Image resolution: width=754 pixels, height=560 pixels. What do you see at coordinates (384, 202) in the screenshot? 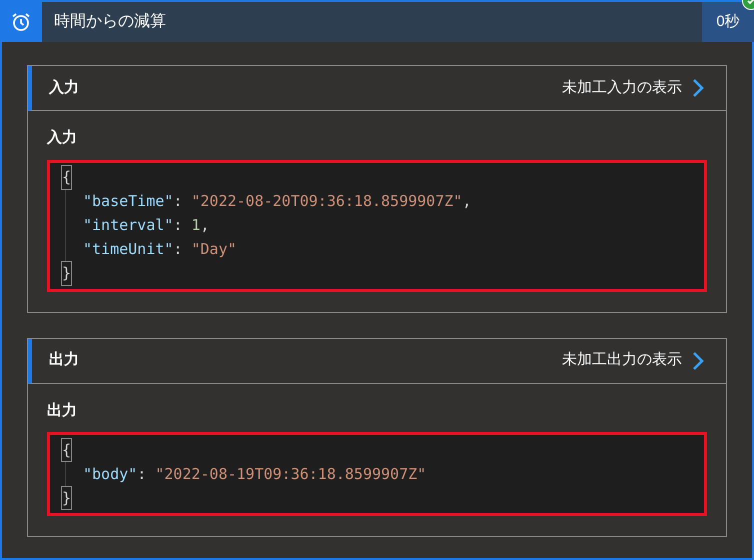
I see `code-line: "baseTime": "2022-08-20T09:36:18.8599907Z",` at bounding box center [384, 202].